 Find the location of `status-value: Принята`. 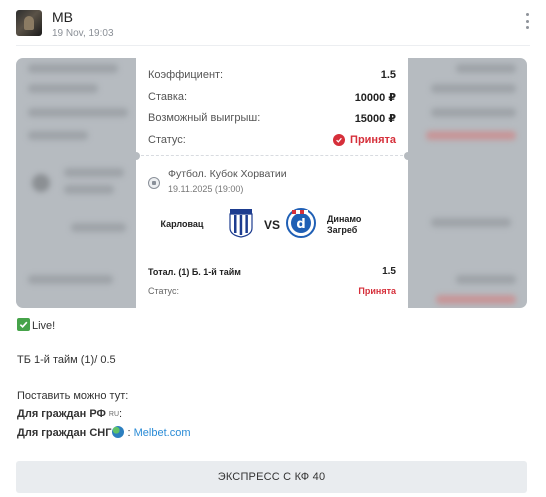

status-value: Принята is located at coordinates (373, 140).